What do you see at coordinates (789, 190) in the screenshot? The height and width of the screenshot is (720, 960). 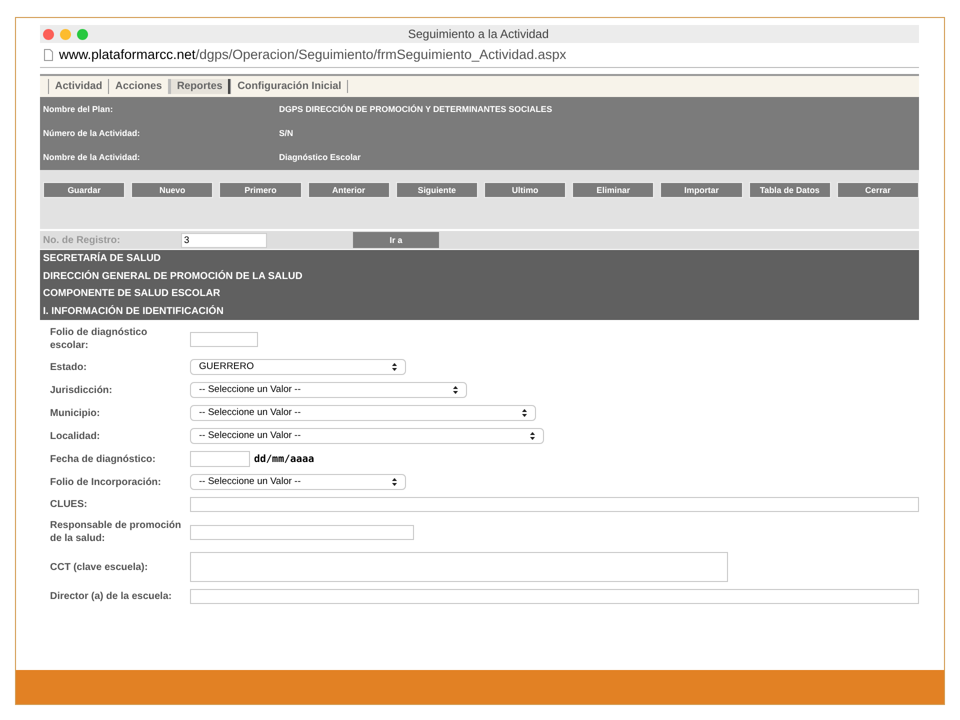 I see `toolbar-button: Tabla de Datos` at bounding box center [789, 190].